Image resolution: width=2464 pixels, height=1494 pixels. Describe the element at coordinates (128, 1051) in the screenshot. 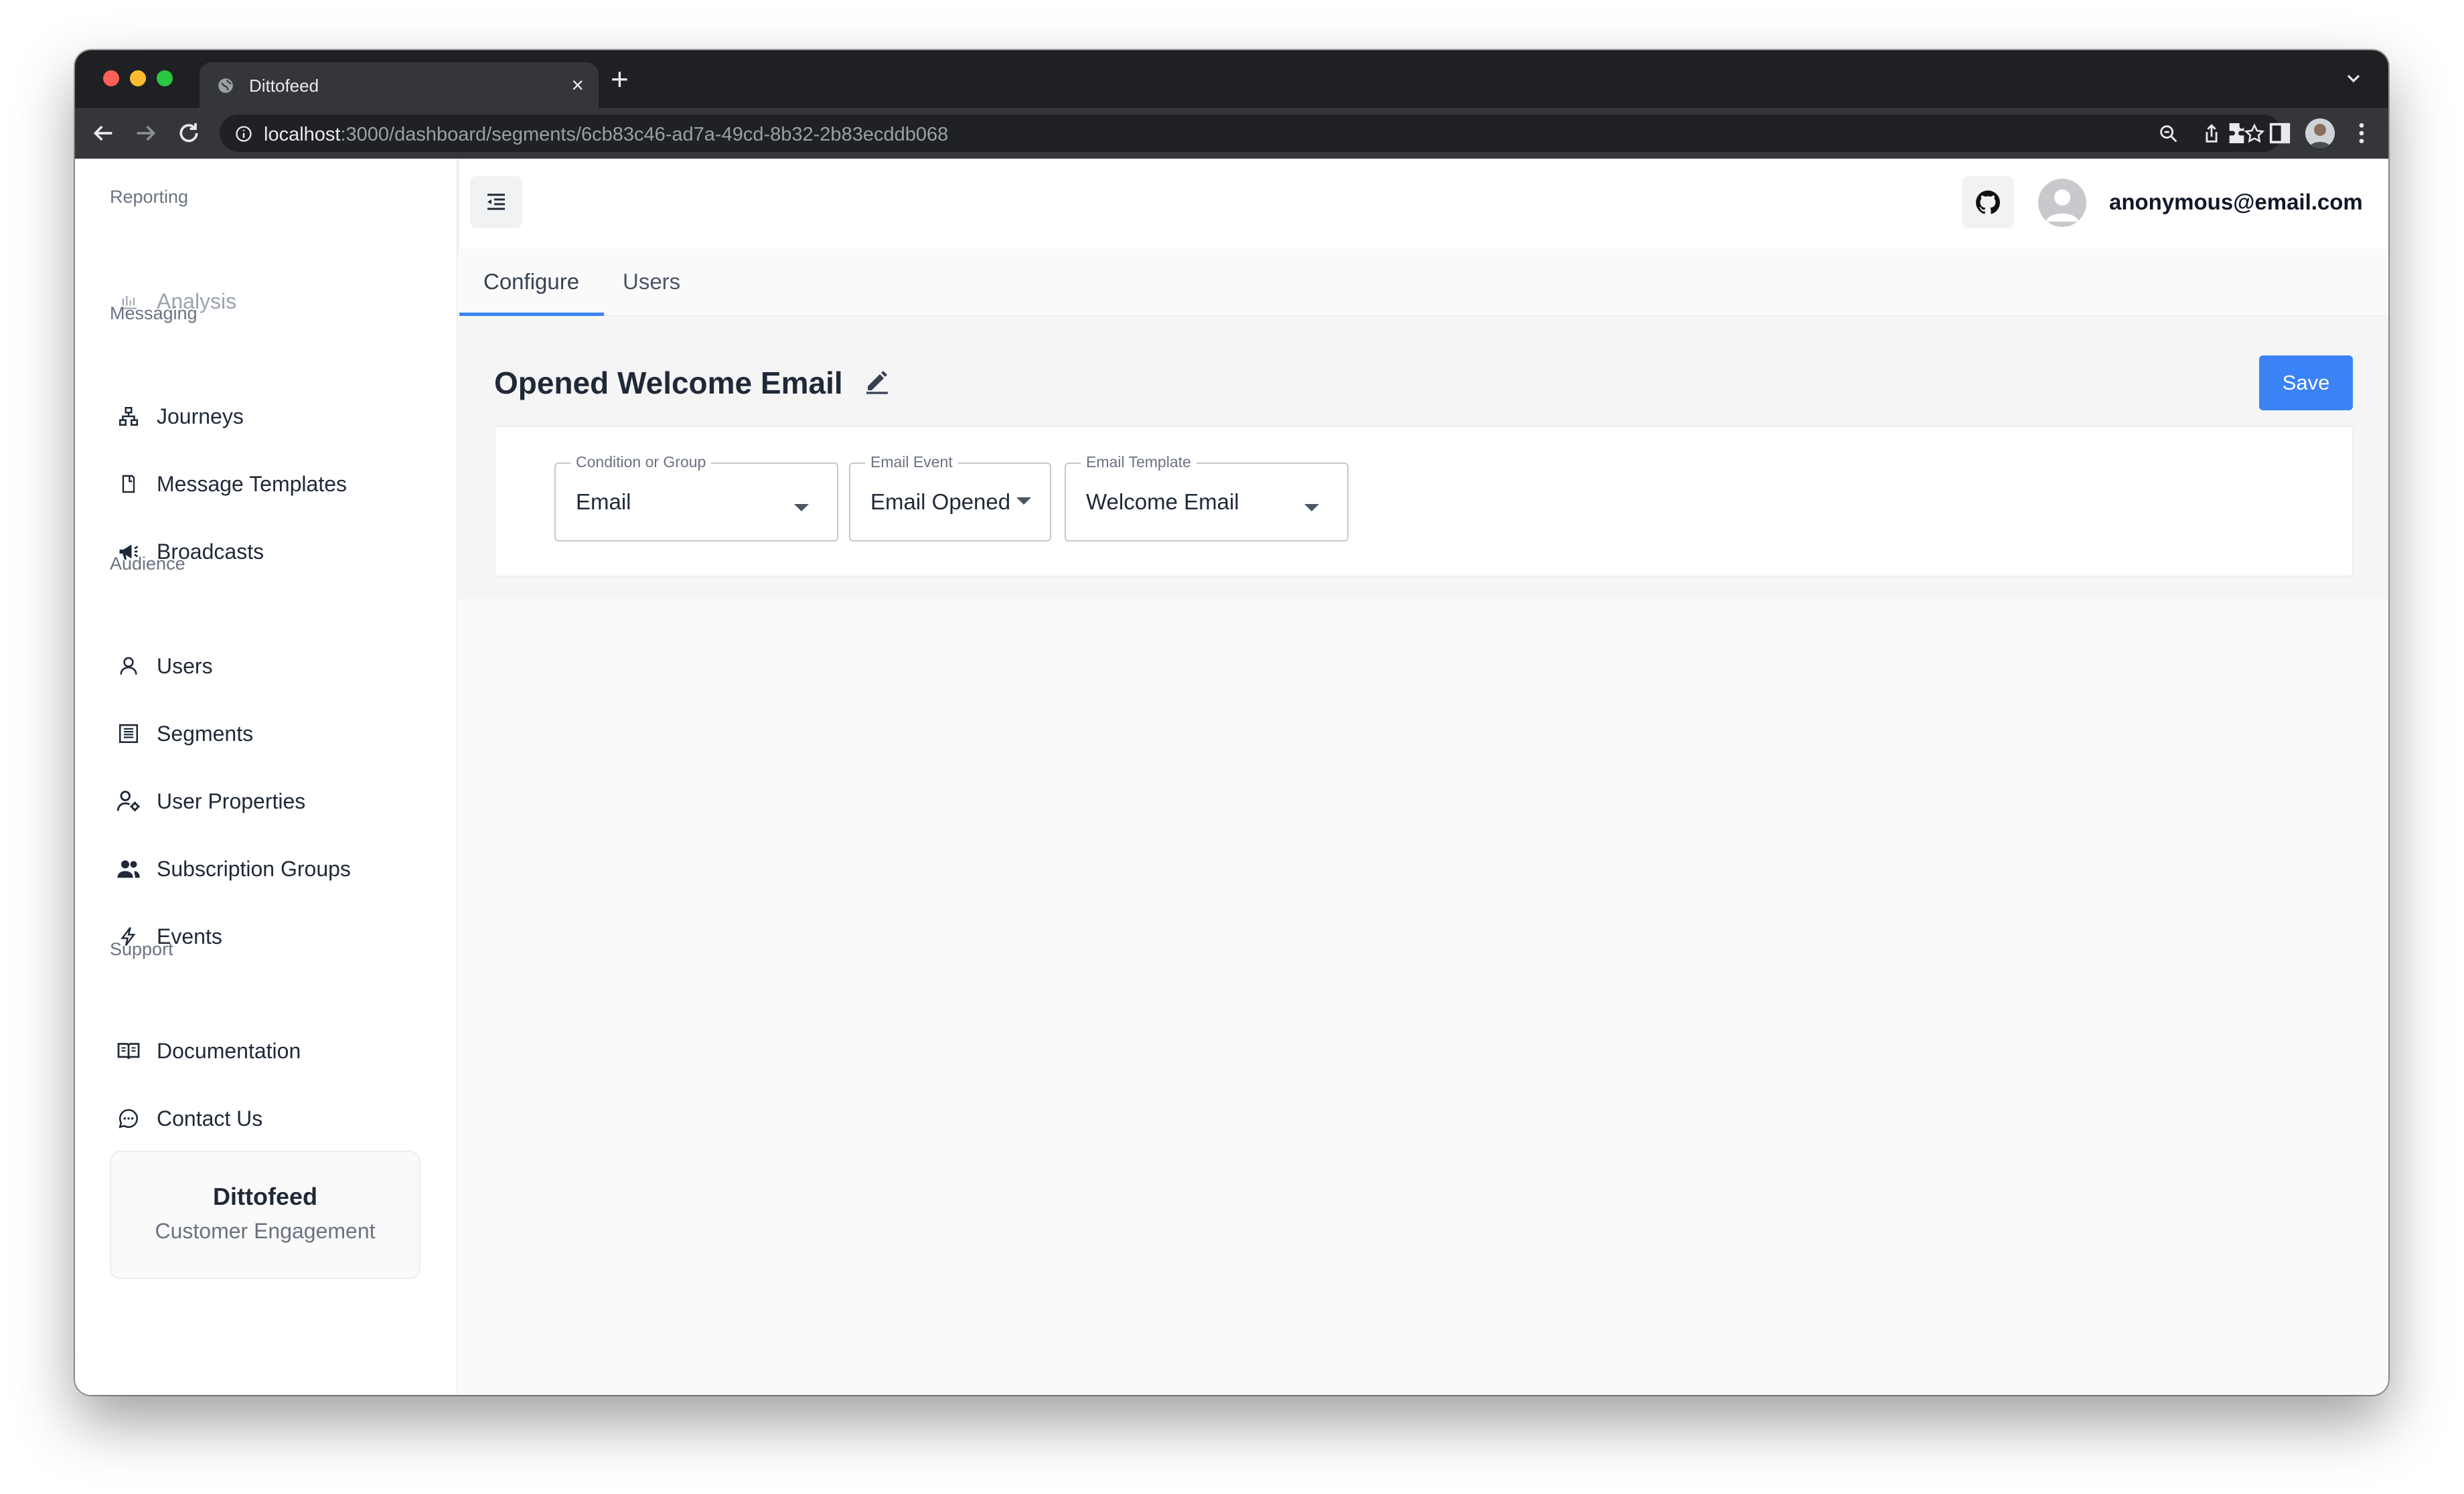

I see `book-icon` at that location.